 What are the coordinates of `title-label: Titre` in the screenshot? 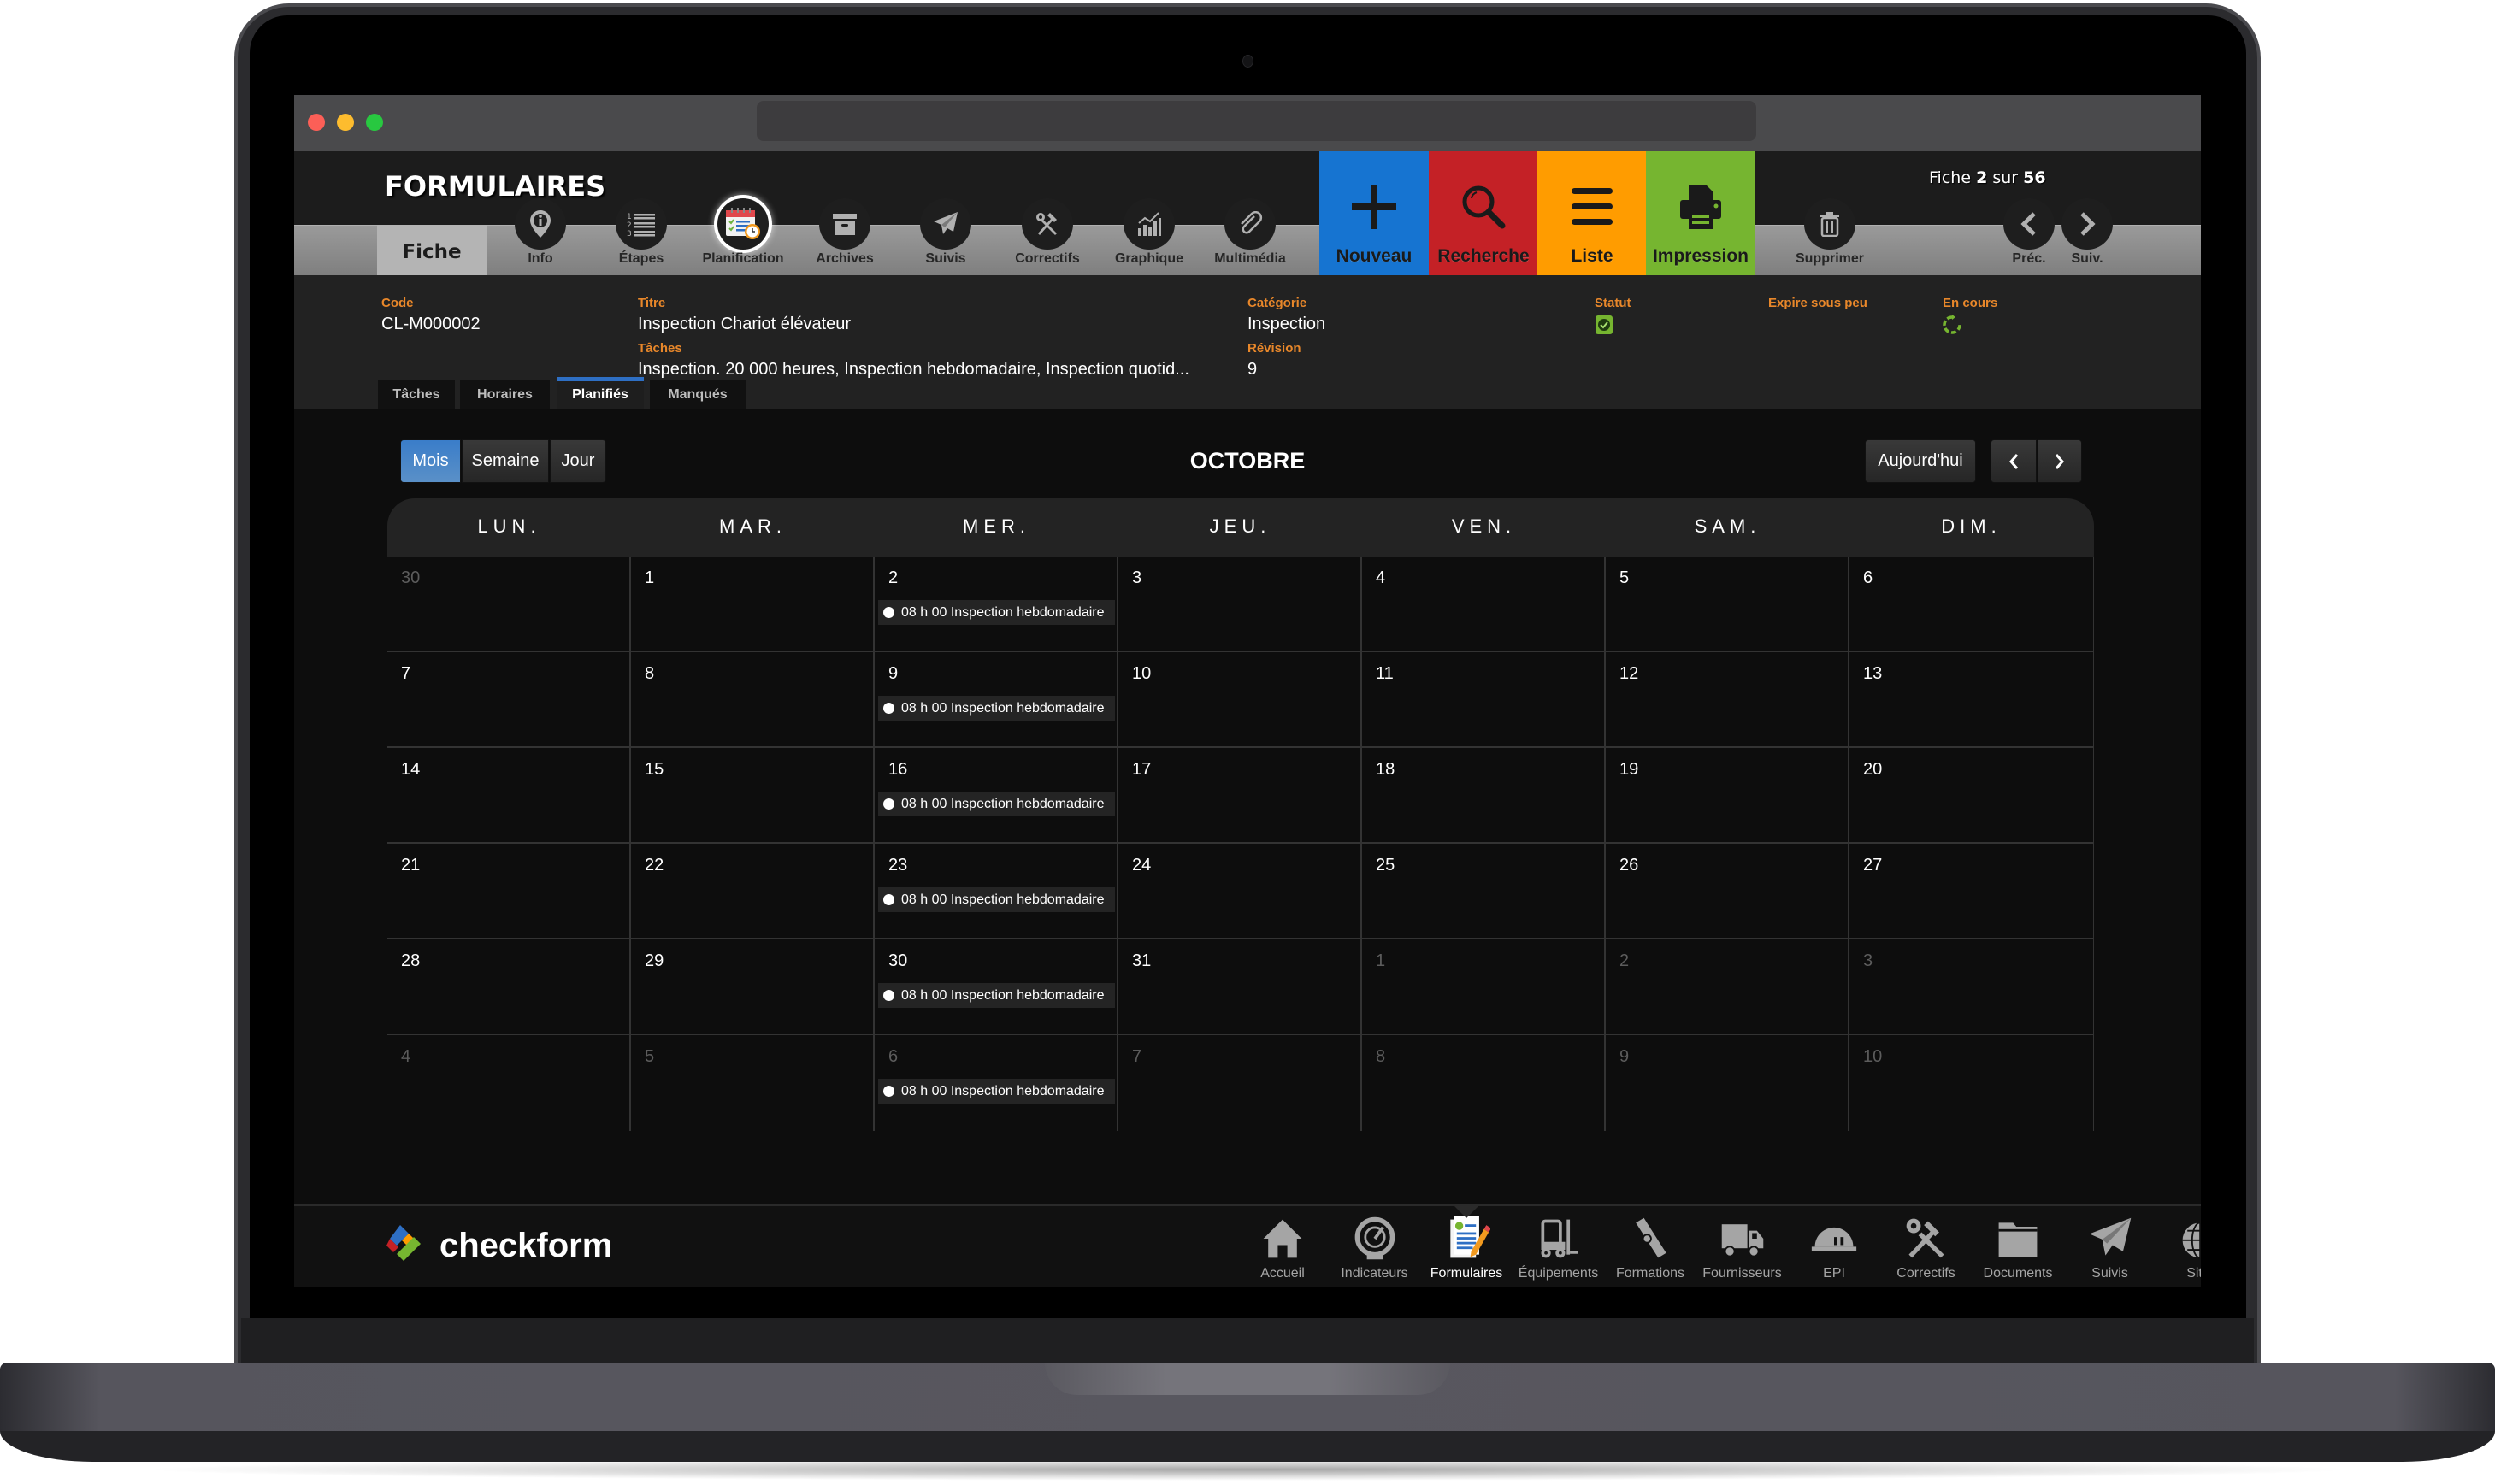 It's located at (652, 303).